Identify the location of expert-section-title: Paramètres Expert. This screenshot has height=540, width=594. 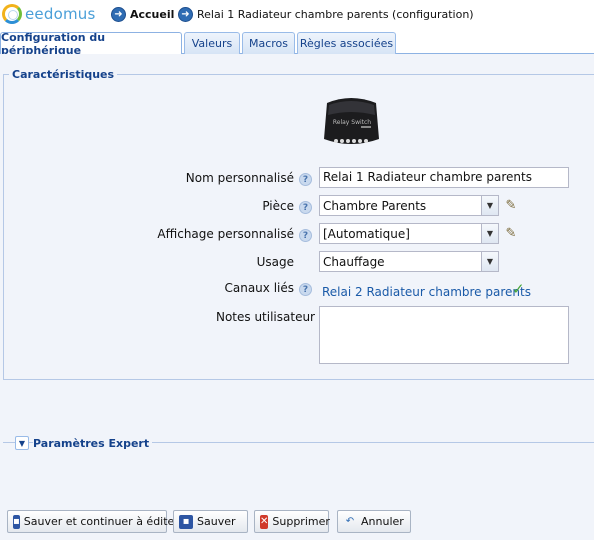
(93, 443).